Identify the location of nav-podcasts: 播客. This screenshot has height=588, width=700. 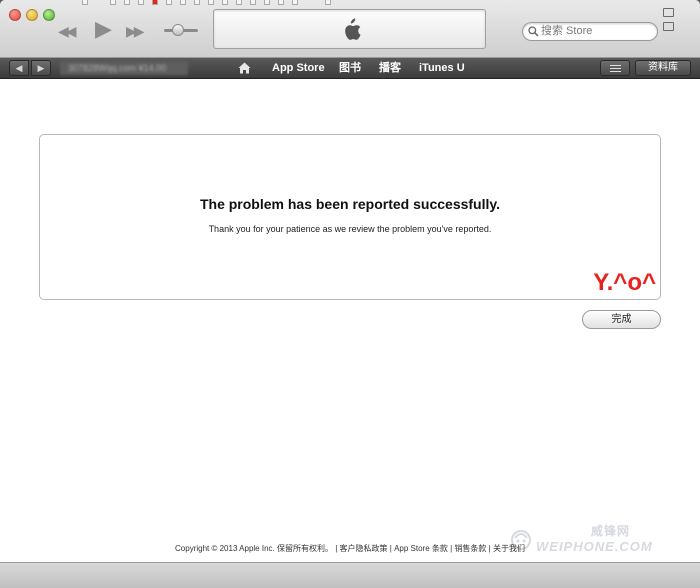
(390, 68).